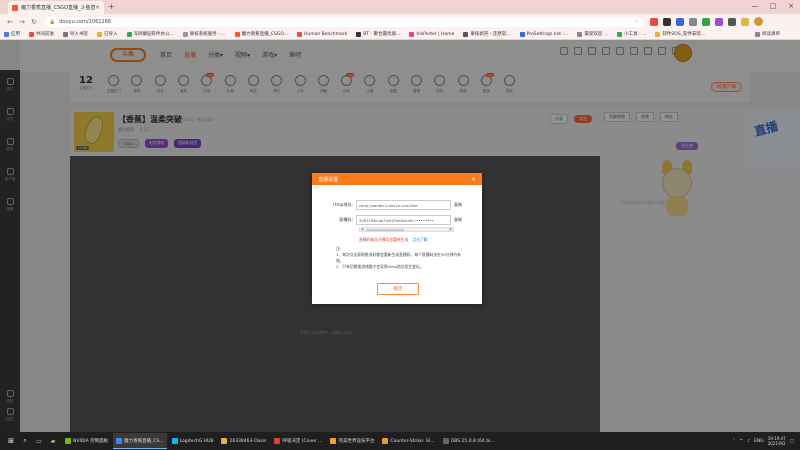 This screenshot has width=800, height=450. I want to click on bookmark-label: 应用, so click(15, 34).